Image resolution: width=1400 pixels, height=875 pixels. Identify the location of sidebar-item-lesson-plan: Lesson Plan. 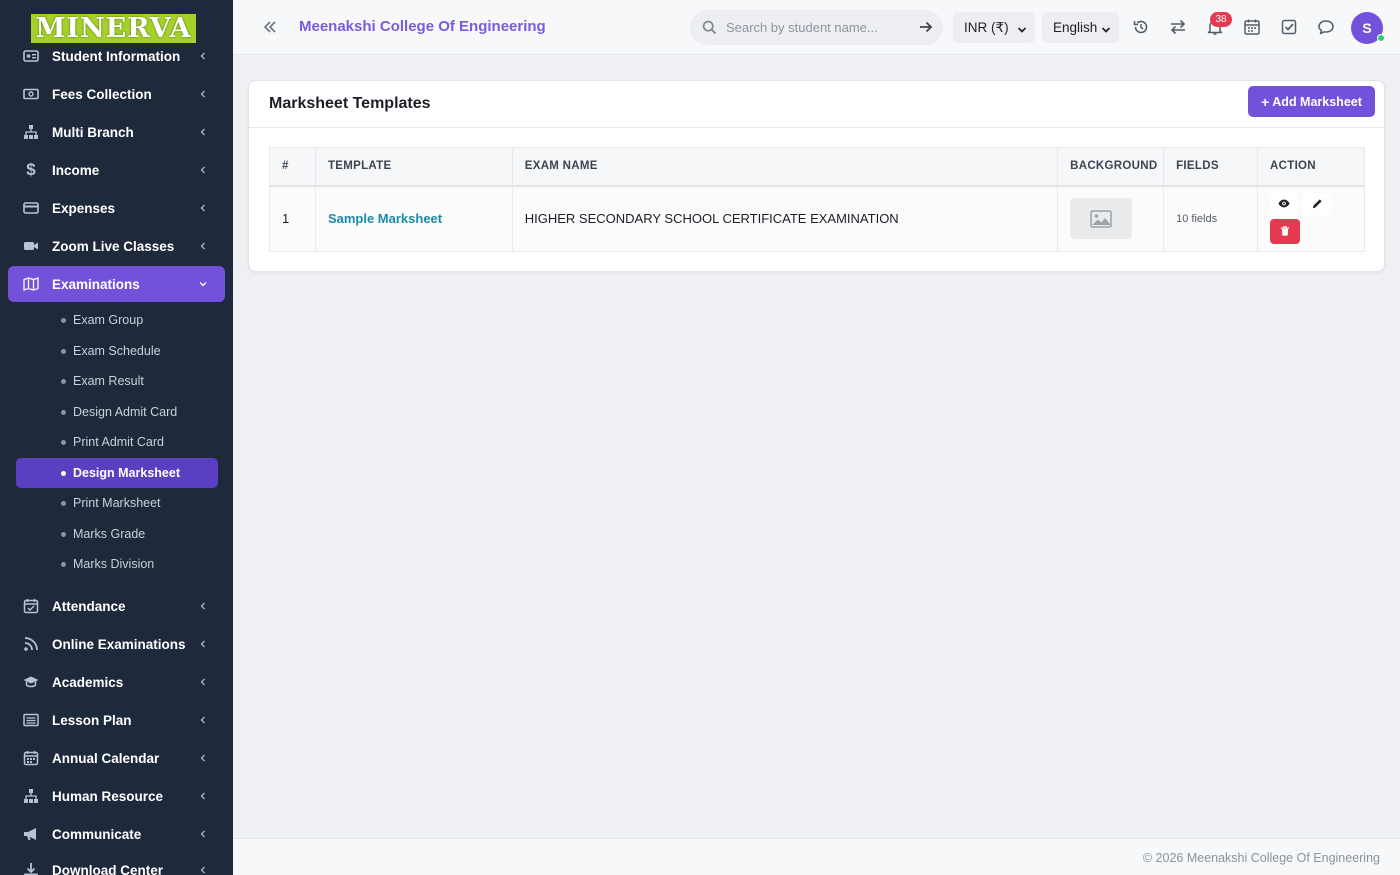
(116, 720).